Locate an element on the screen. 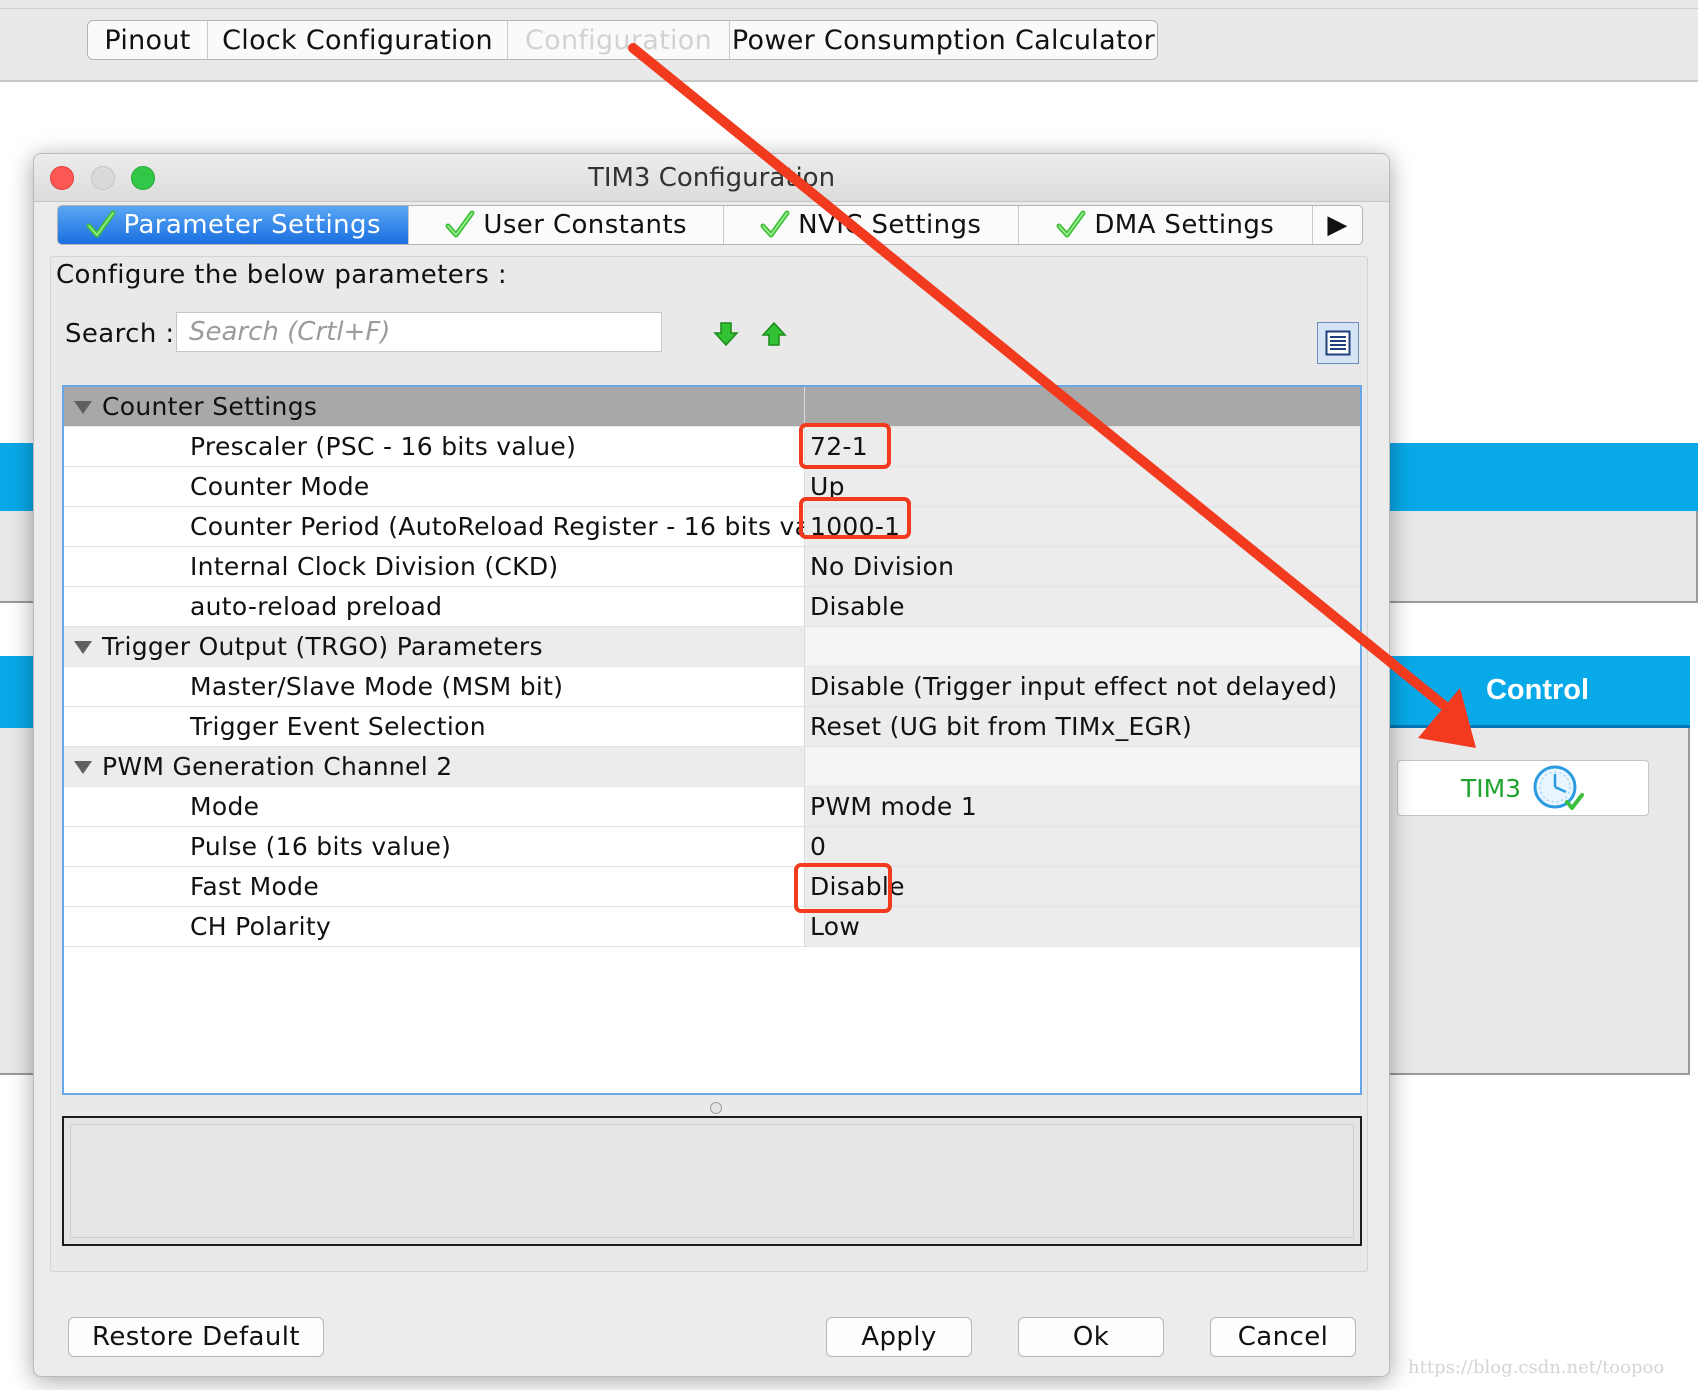  group-label: PWM Generation Channel 2 is located at coordinates (277, 766).